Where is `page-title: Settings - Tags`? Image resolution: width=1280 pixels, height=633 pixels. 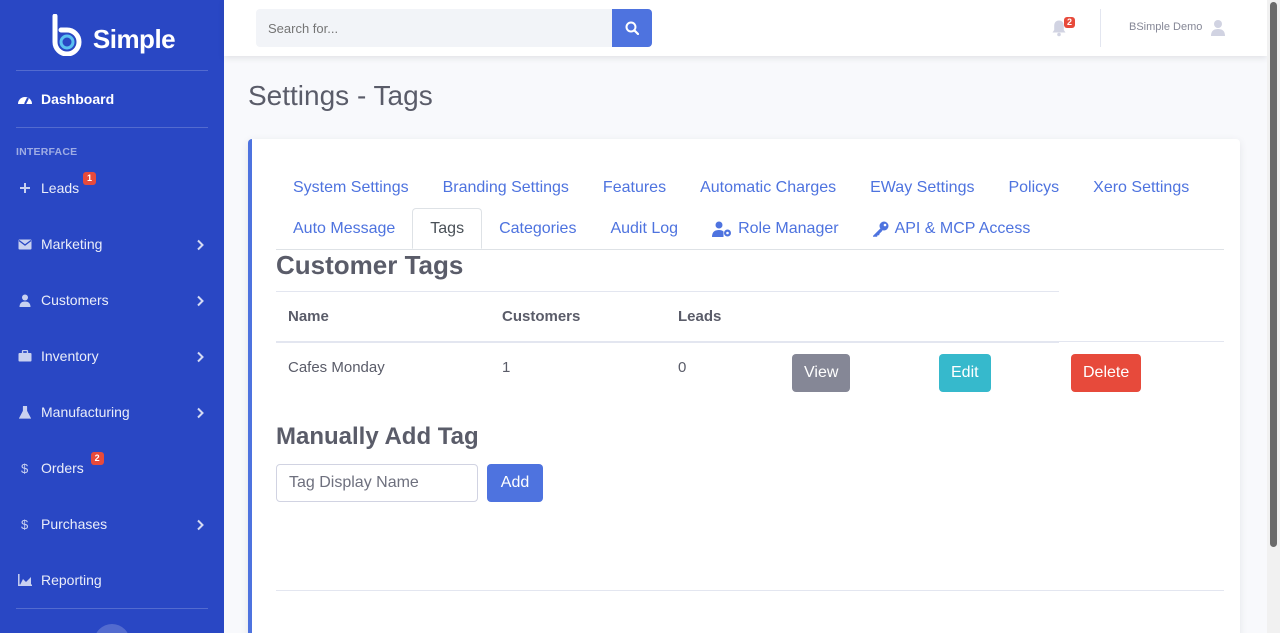
page-title: Settings - Tags is located at coordinates (340, 95).